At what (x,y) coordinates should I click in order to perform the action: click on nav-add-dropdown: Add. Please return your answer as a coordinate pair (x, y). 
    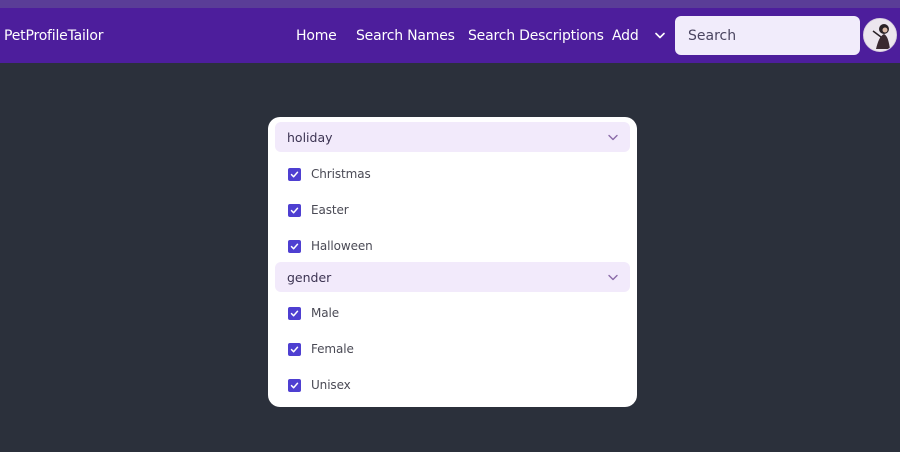
    Looking at the image, I should click on (638, 35).